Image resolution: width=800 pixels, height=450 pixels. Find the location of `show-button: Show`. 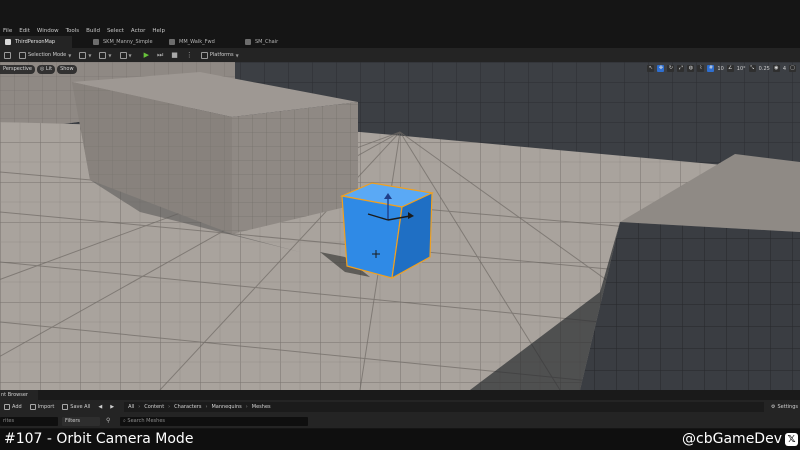

show-button: Show is located at coordinates (67, 69).